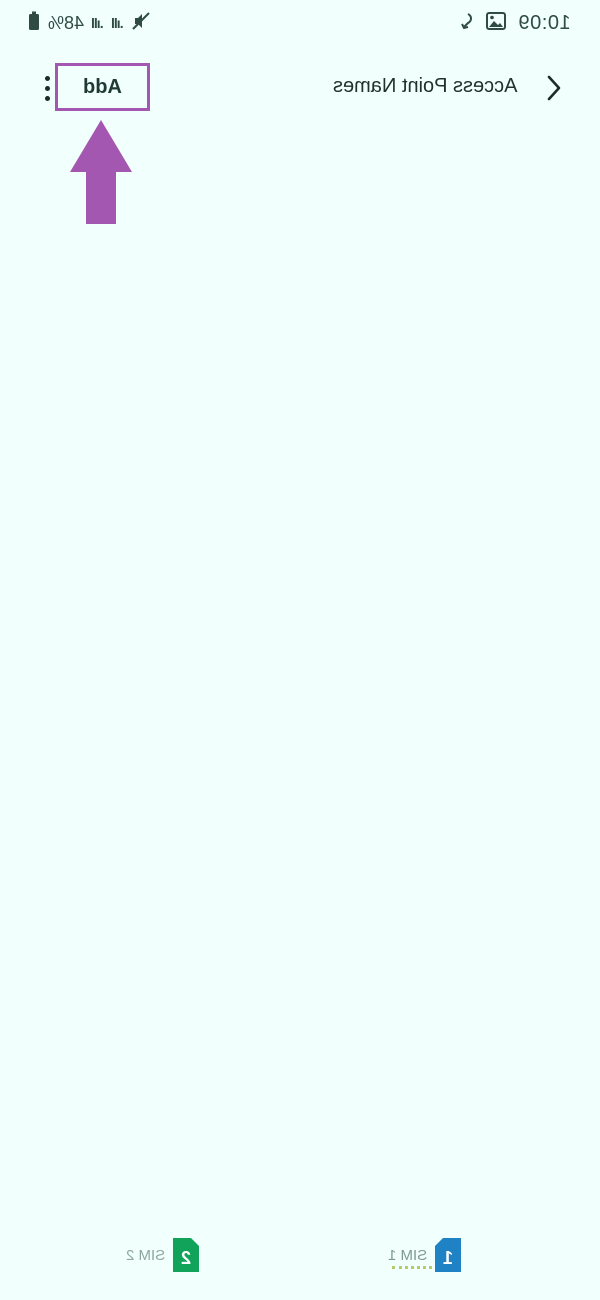 The image size is (600, 1300). Describe the element at coordinates (425, 86) in the screenshot. I see `page-title: Access Point Names` at that location.